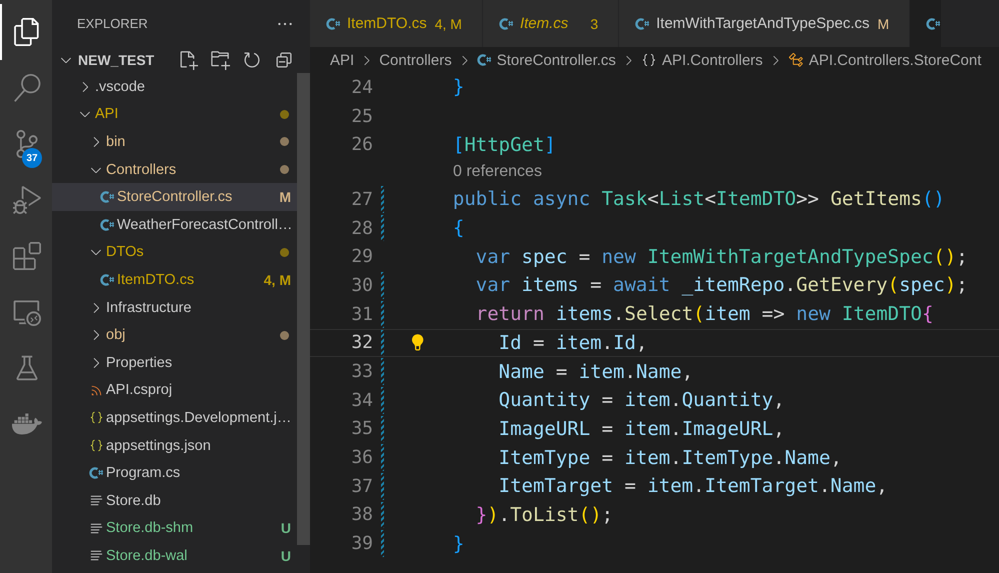  I want to click on tree-item: appsettings.json, so click(174, 446).